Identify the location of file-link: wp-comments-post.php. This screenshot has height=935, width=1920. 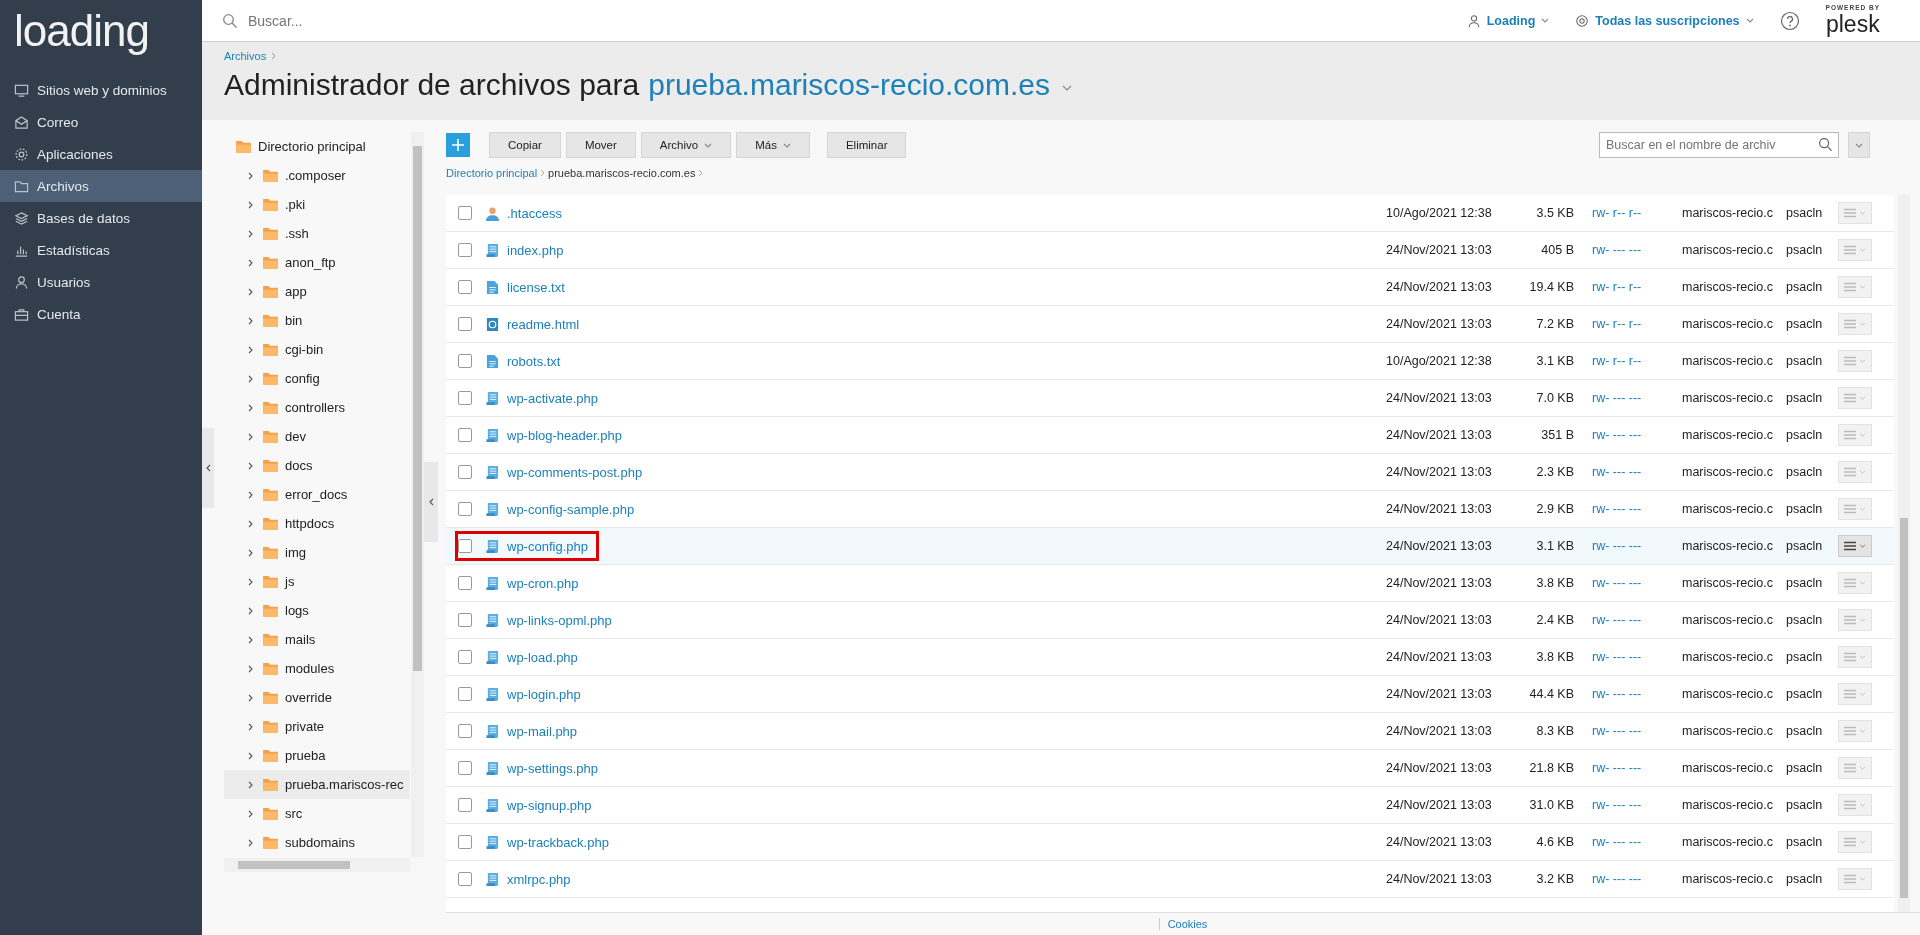
(575, 472).